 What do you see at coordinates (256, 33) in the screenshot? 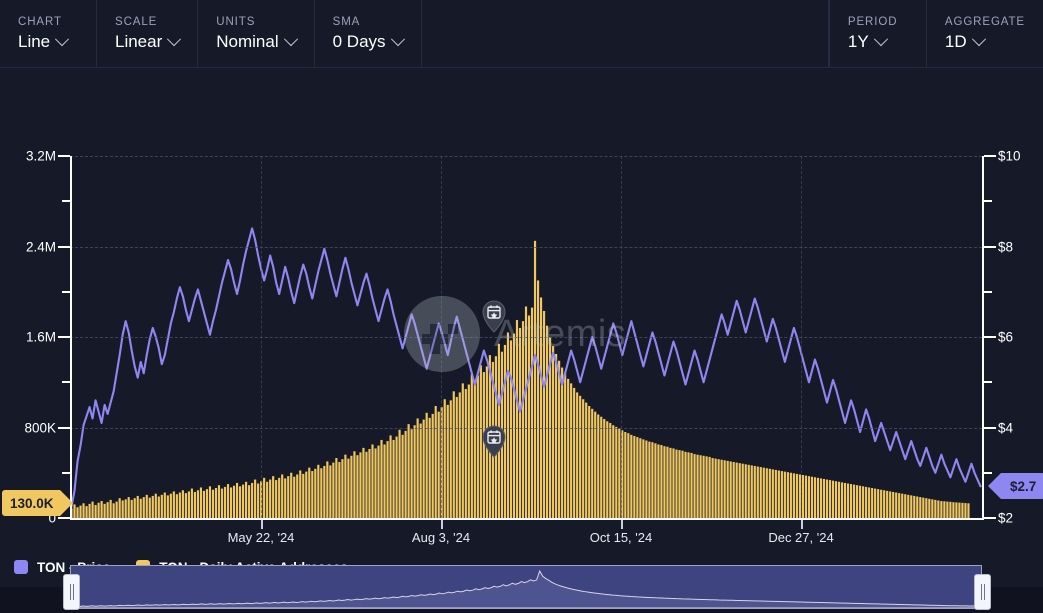
I see `toolbar-control-units: UNITS Nominal` at bounding box center [256, 33].